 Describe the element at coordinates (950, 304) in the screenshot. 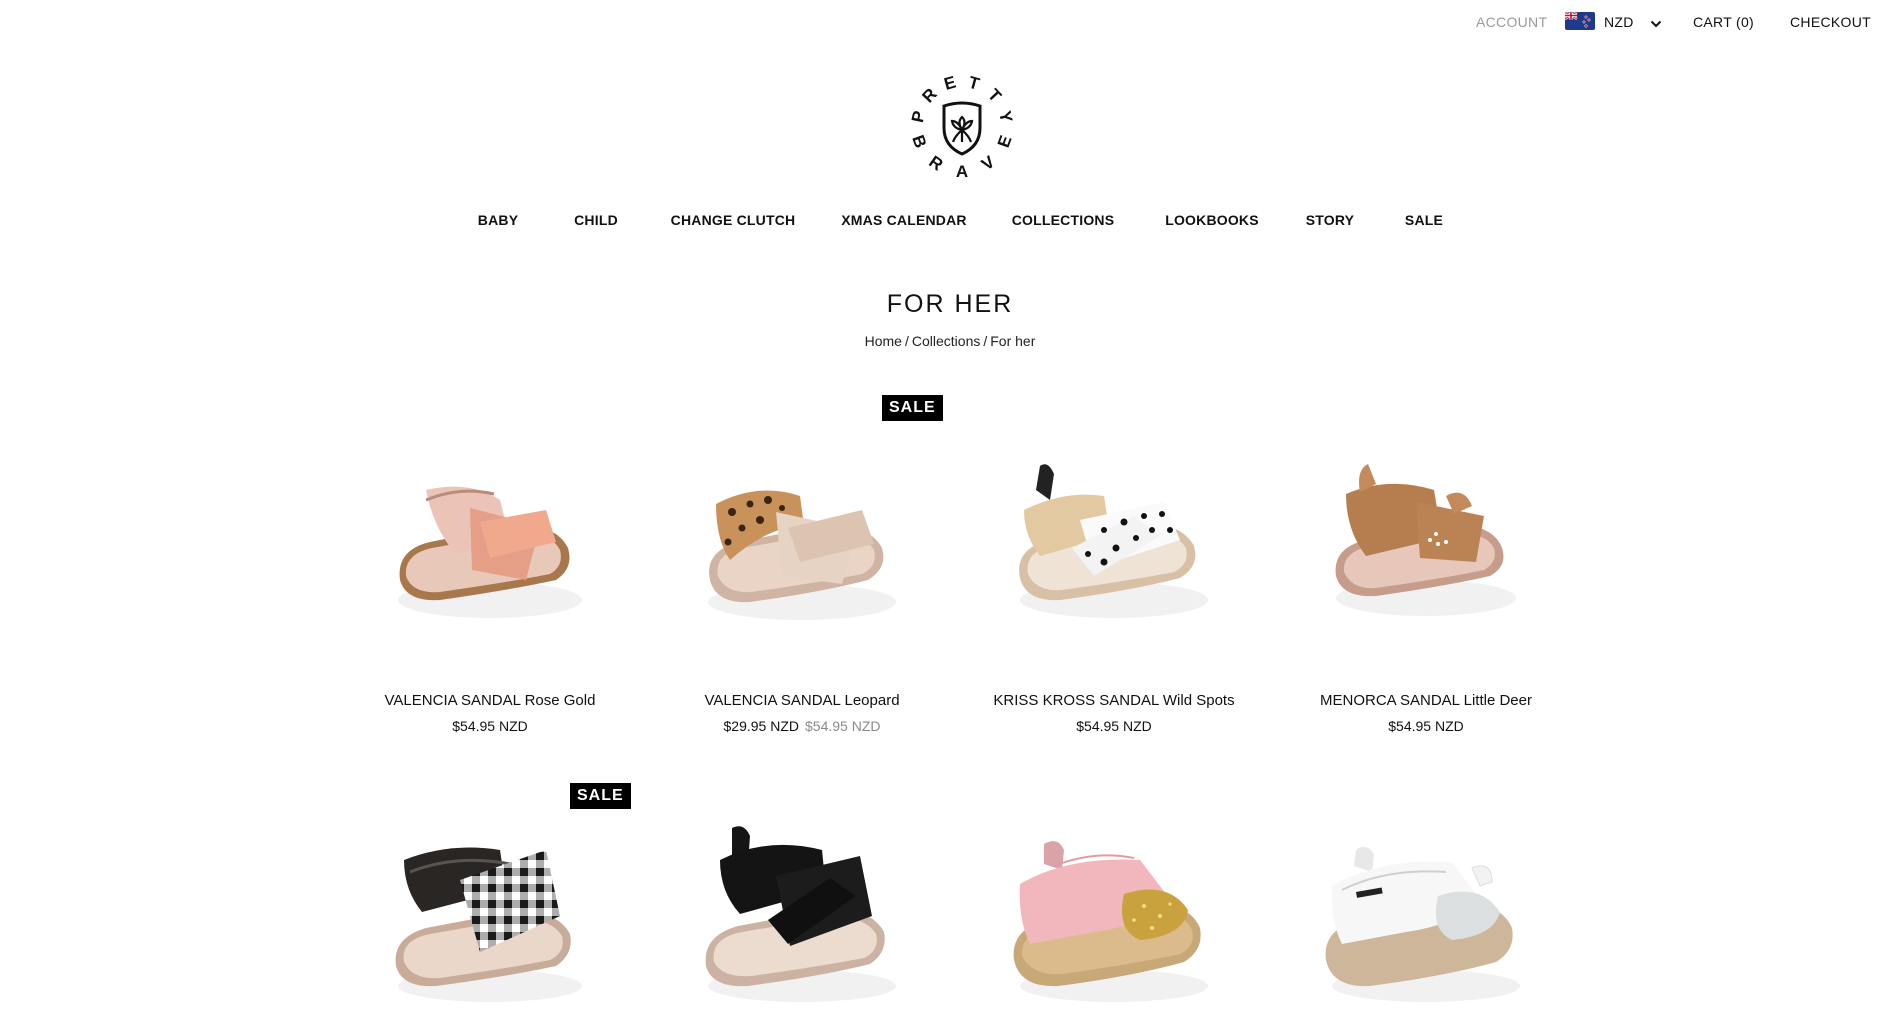

I see `page-title: FOR HER` at that location.